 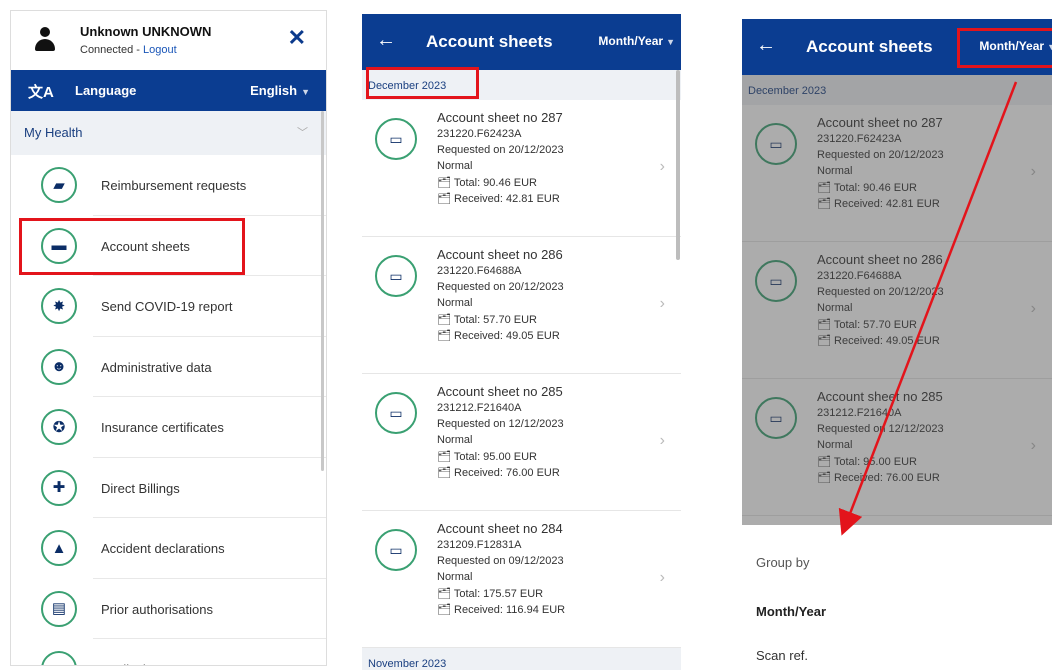 I want to click on group-by-title: Group by, so click(x=783, y=562).